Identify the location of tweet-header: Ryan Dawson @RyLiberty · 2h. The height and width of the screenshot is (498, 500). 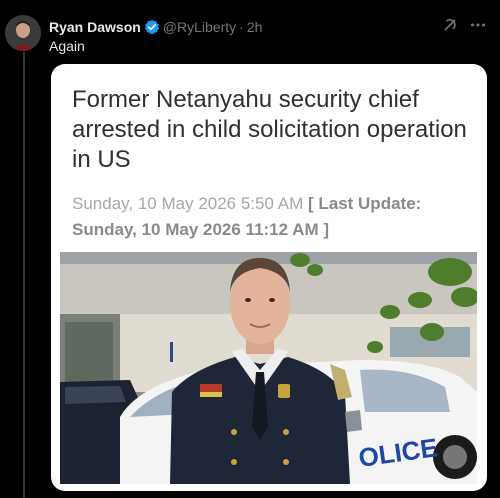
(269, 27).